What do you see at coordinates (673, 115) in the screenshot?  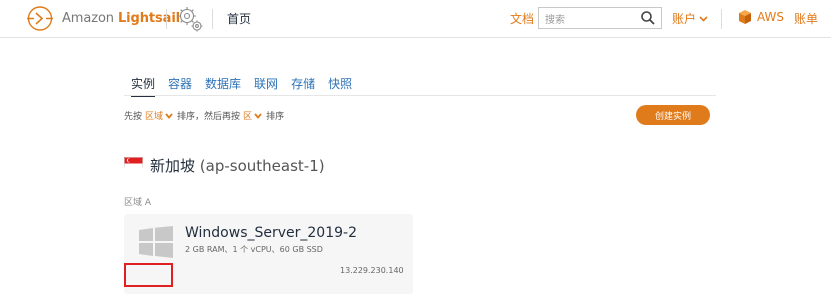 I see `create-instance-button: 创建实例` at bounding box center [673, 115].